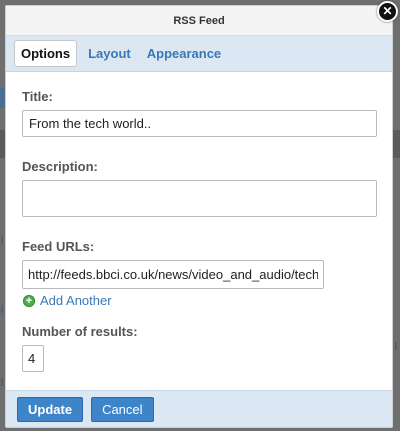  I want to click on description-textarea, so click(199, 198).